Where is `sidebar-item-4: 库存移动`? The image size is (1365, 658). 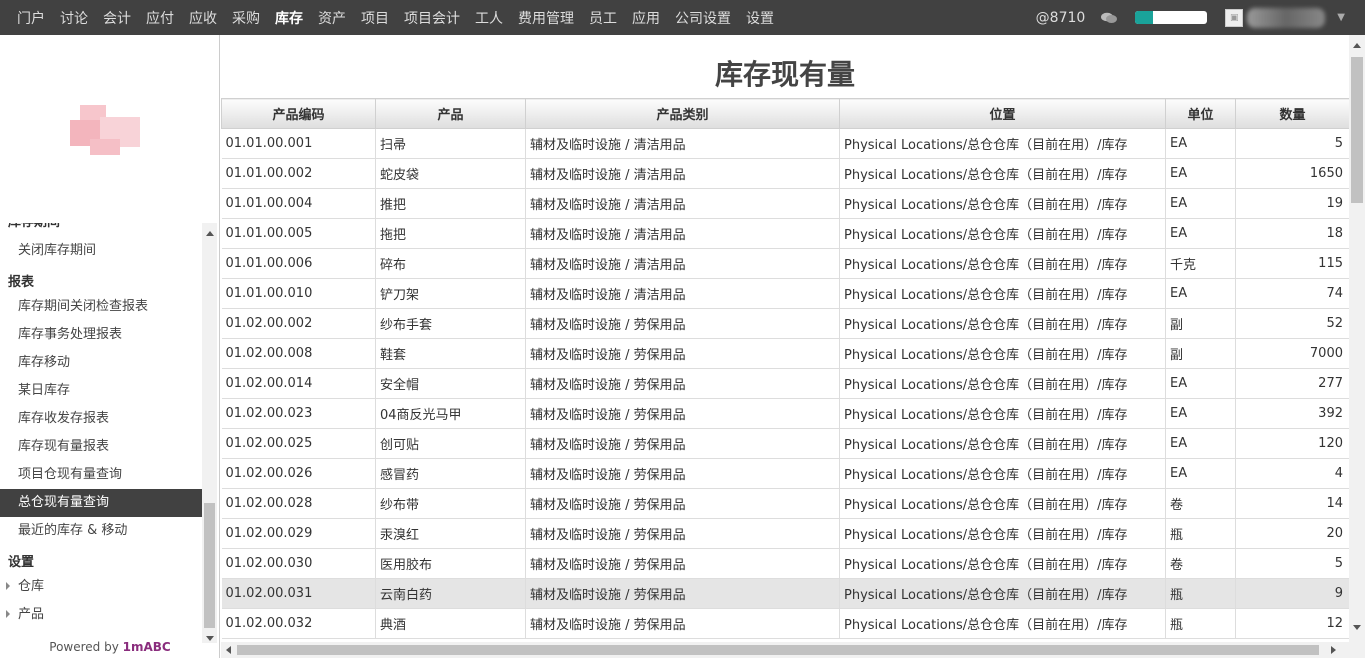 sidebar-item-4: 库存移动 is located at coordinates (101, 363).